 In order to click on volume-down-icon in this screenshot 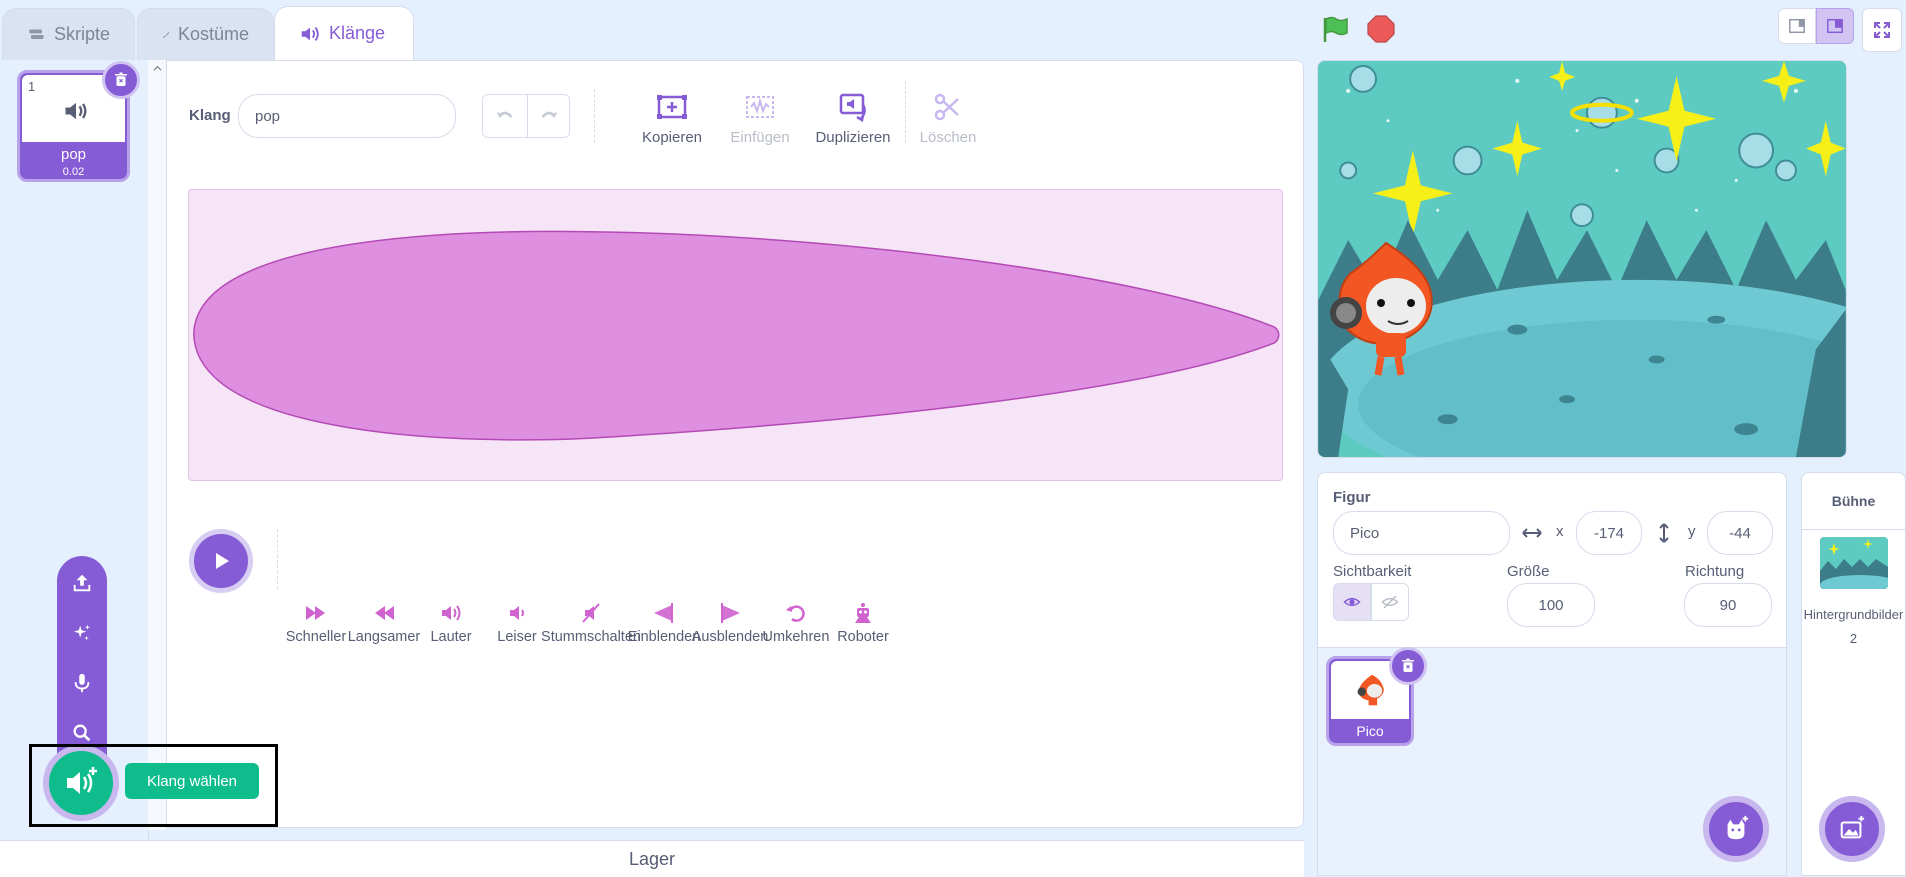, I will do `click(517, 613)`.